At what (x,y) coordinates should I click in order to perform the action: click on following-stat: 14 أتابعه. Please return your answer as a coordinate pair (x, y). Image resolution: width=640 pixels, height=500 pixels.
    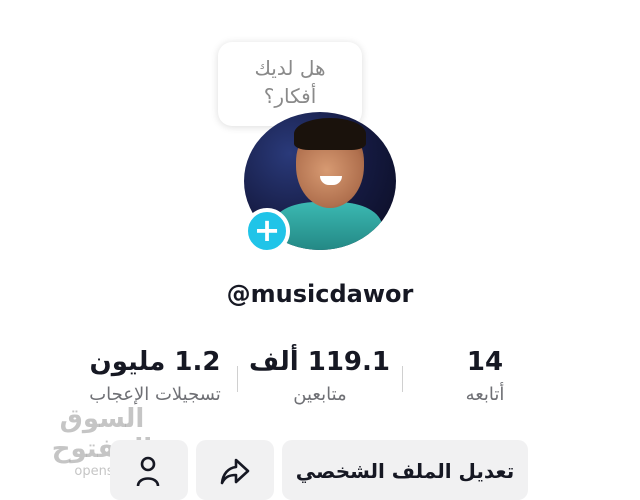
    Looking at the image, I should click on (485, 373).